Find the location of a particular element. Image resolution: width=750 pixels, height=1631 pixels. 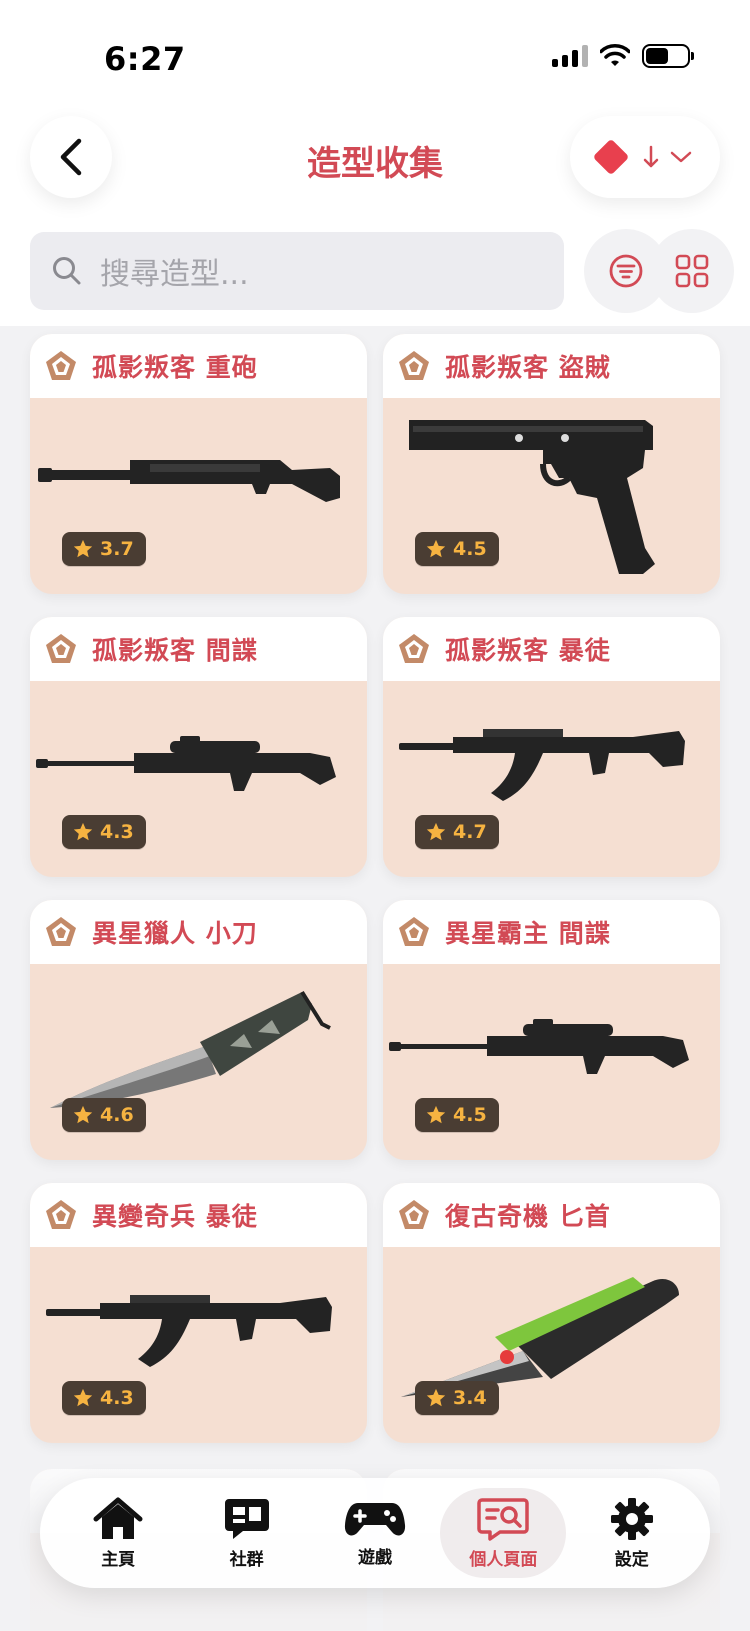

tab-label: 社群 is located at coordinates (246, 1559).